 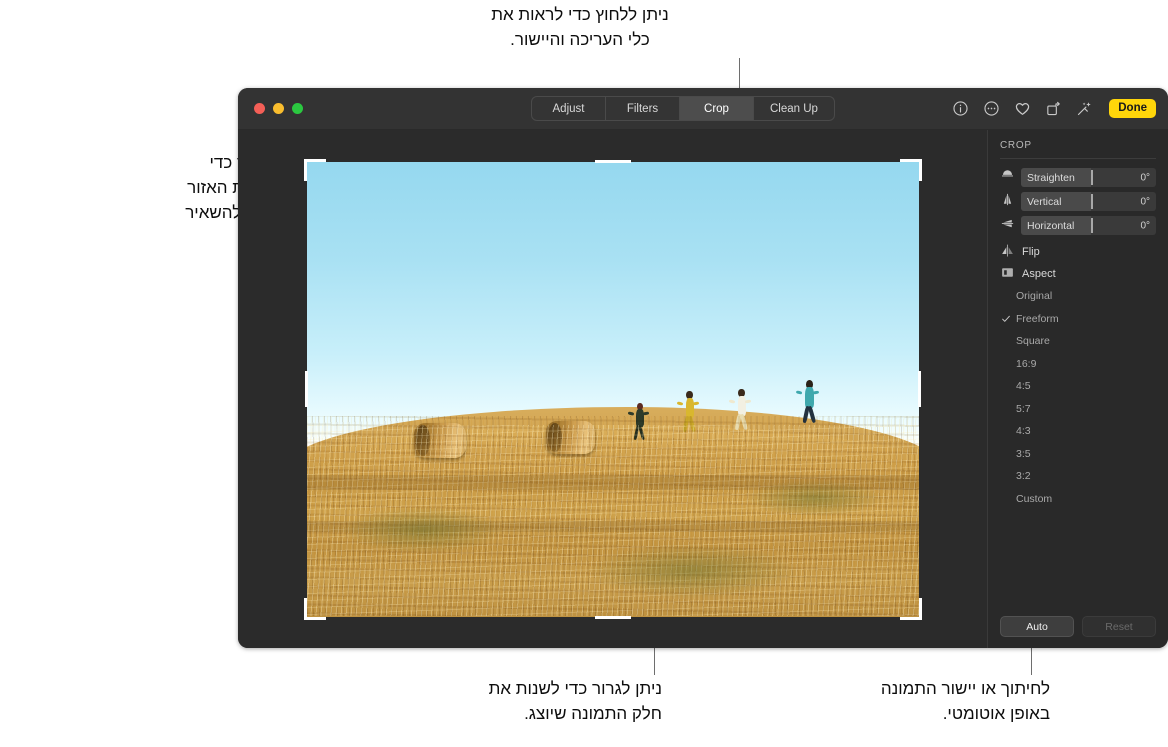 What do you see at coordinates (1078, 364) in the screenshot?
I see `aspect-option-16-9: 16:9` at bounding box center [1078, 364].